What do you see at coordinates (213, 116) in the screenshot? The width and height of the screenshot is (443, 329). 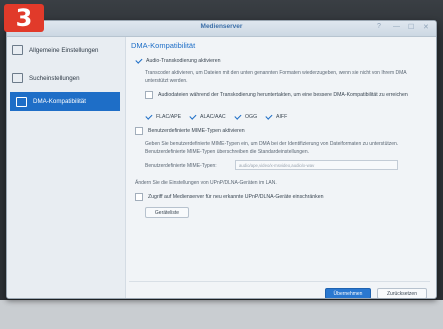 I see `format-label: ALAC/AAC` at bounding box center [213, 116].